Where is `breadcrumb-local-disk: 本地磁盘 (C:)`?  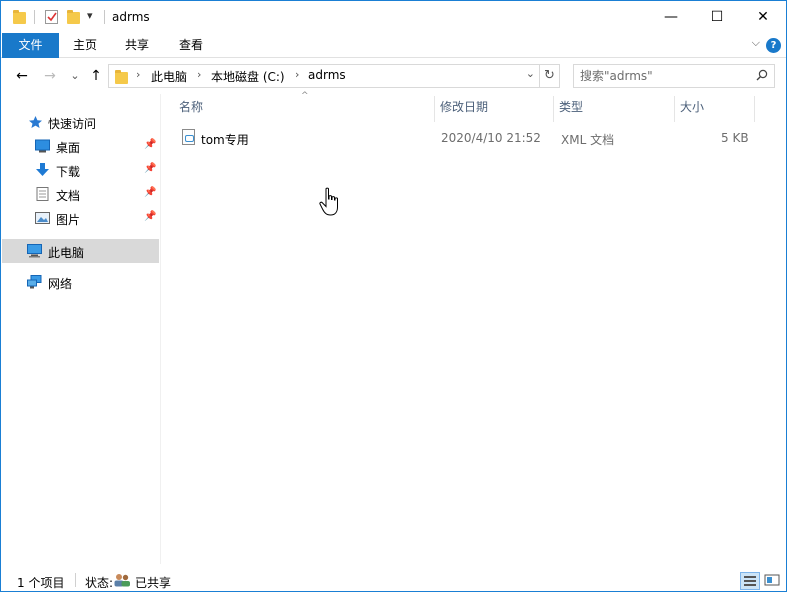 breadcrumb-local-disk: 本地磁盘 (C:) is located at coordinates (248, 76).